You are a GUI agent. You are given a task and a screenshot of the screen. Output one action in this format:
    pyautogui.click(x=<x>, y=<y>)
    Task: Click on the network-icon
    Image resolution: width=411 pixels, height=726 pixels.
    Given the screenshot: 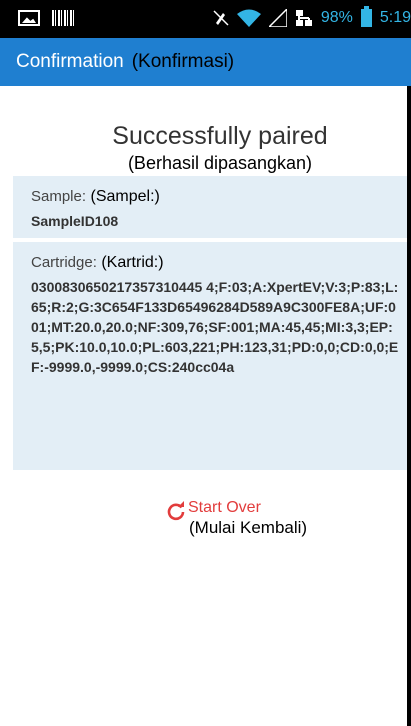 What is the action you would take?
    pyautogui.click(x=303, y=18)
    